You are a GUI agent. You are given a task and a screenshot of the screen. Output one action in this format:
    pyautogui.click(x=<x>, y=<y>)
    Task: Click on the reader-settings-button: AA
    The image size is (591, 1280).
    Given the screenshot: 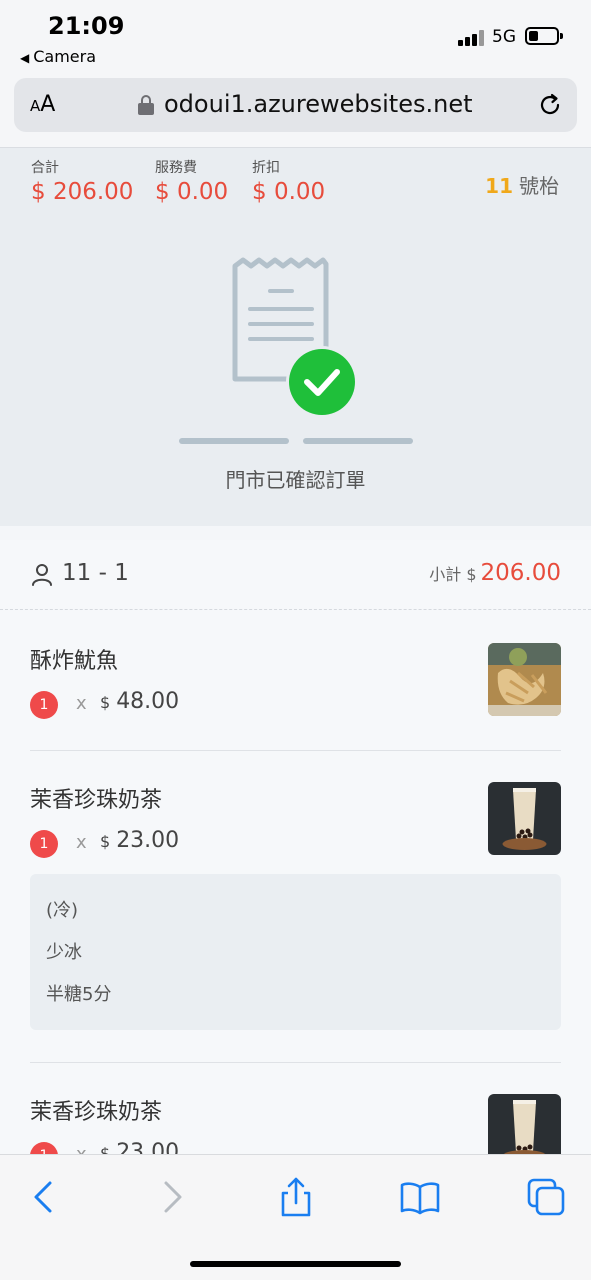 What is the action you would take?
    pyautogui.click(x=42, y=104)
    